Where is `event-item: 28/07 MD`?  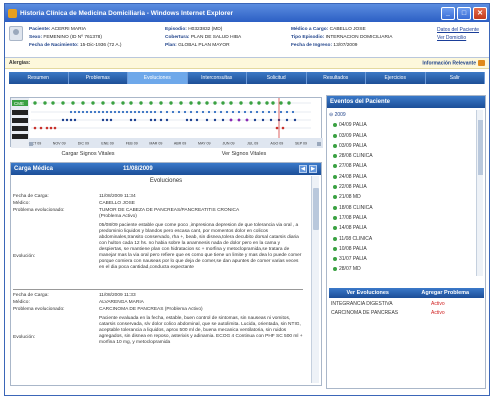 event-item: 28/07 MD is located at coordinates (401, 269).